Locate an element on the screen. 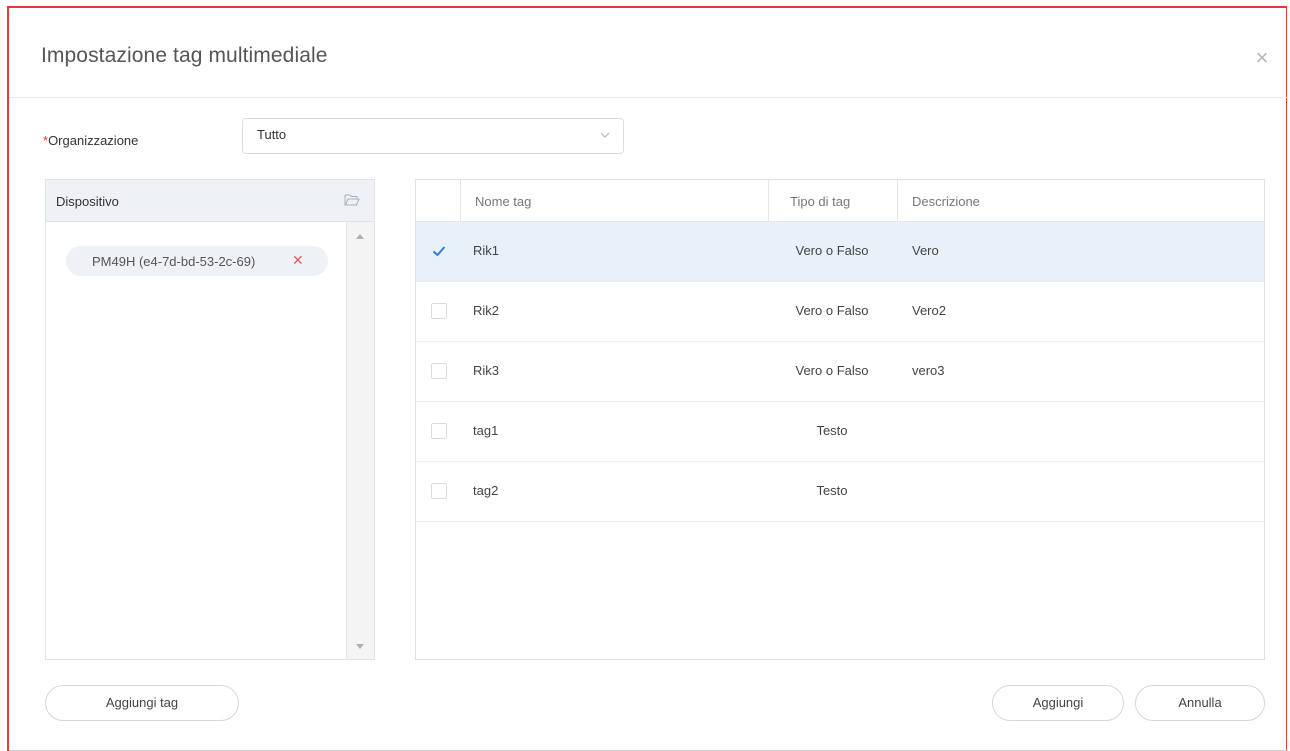  tag-description: vero3 is located at coordinates (928, 370).